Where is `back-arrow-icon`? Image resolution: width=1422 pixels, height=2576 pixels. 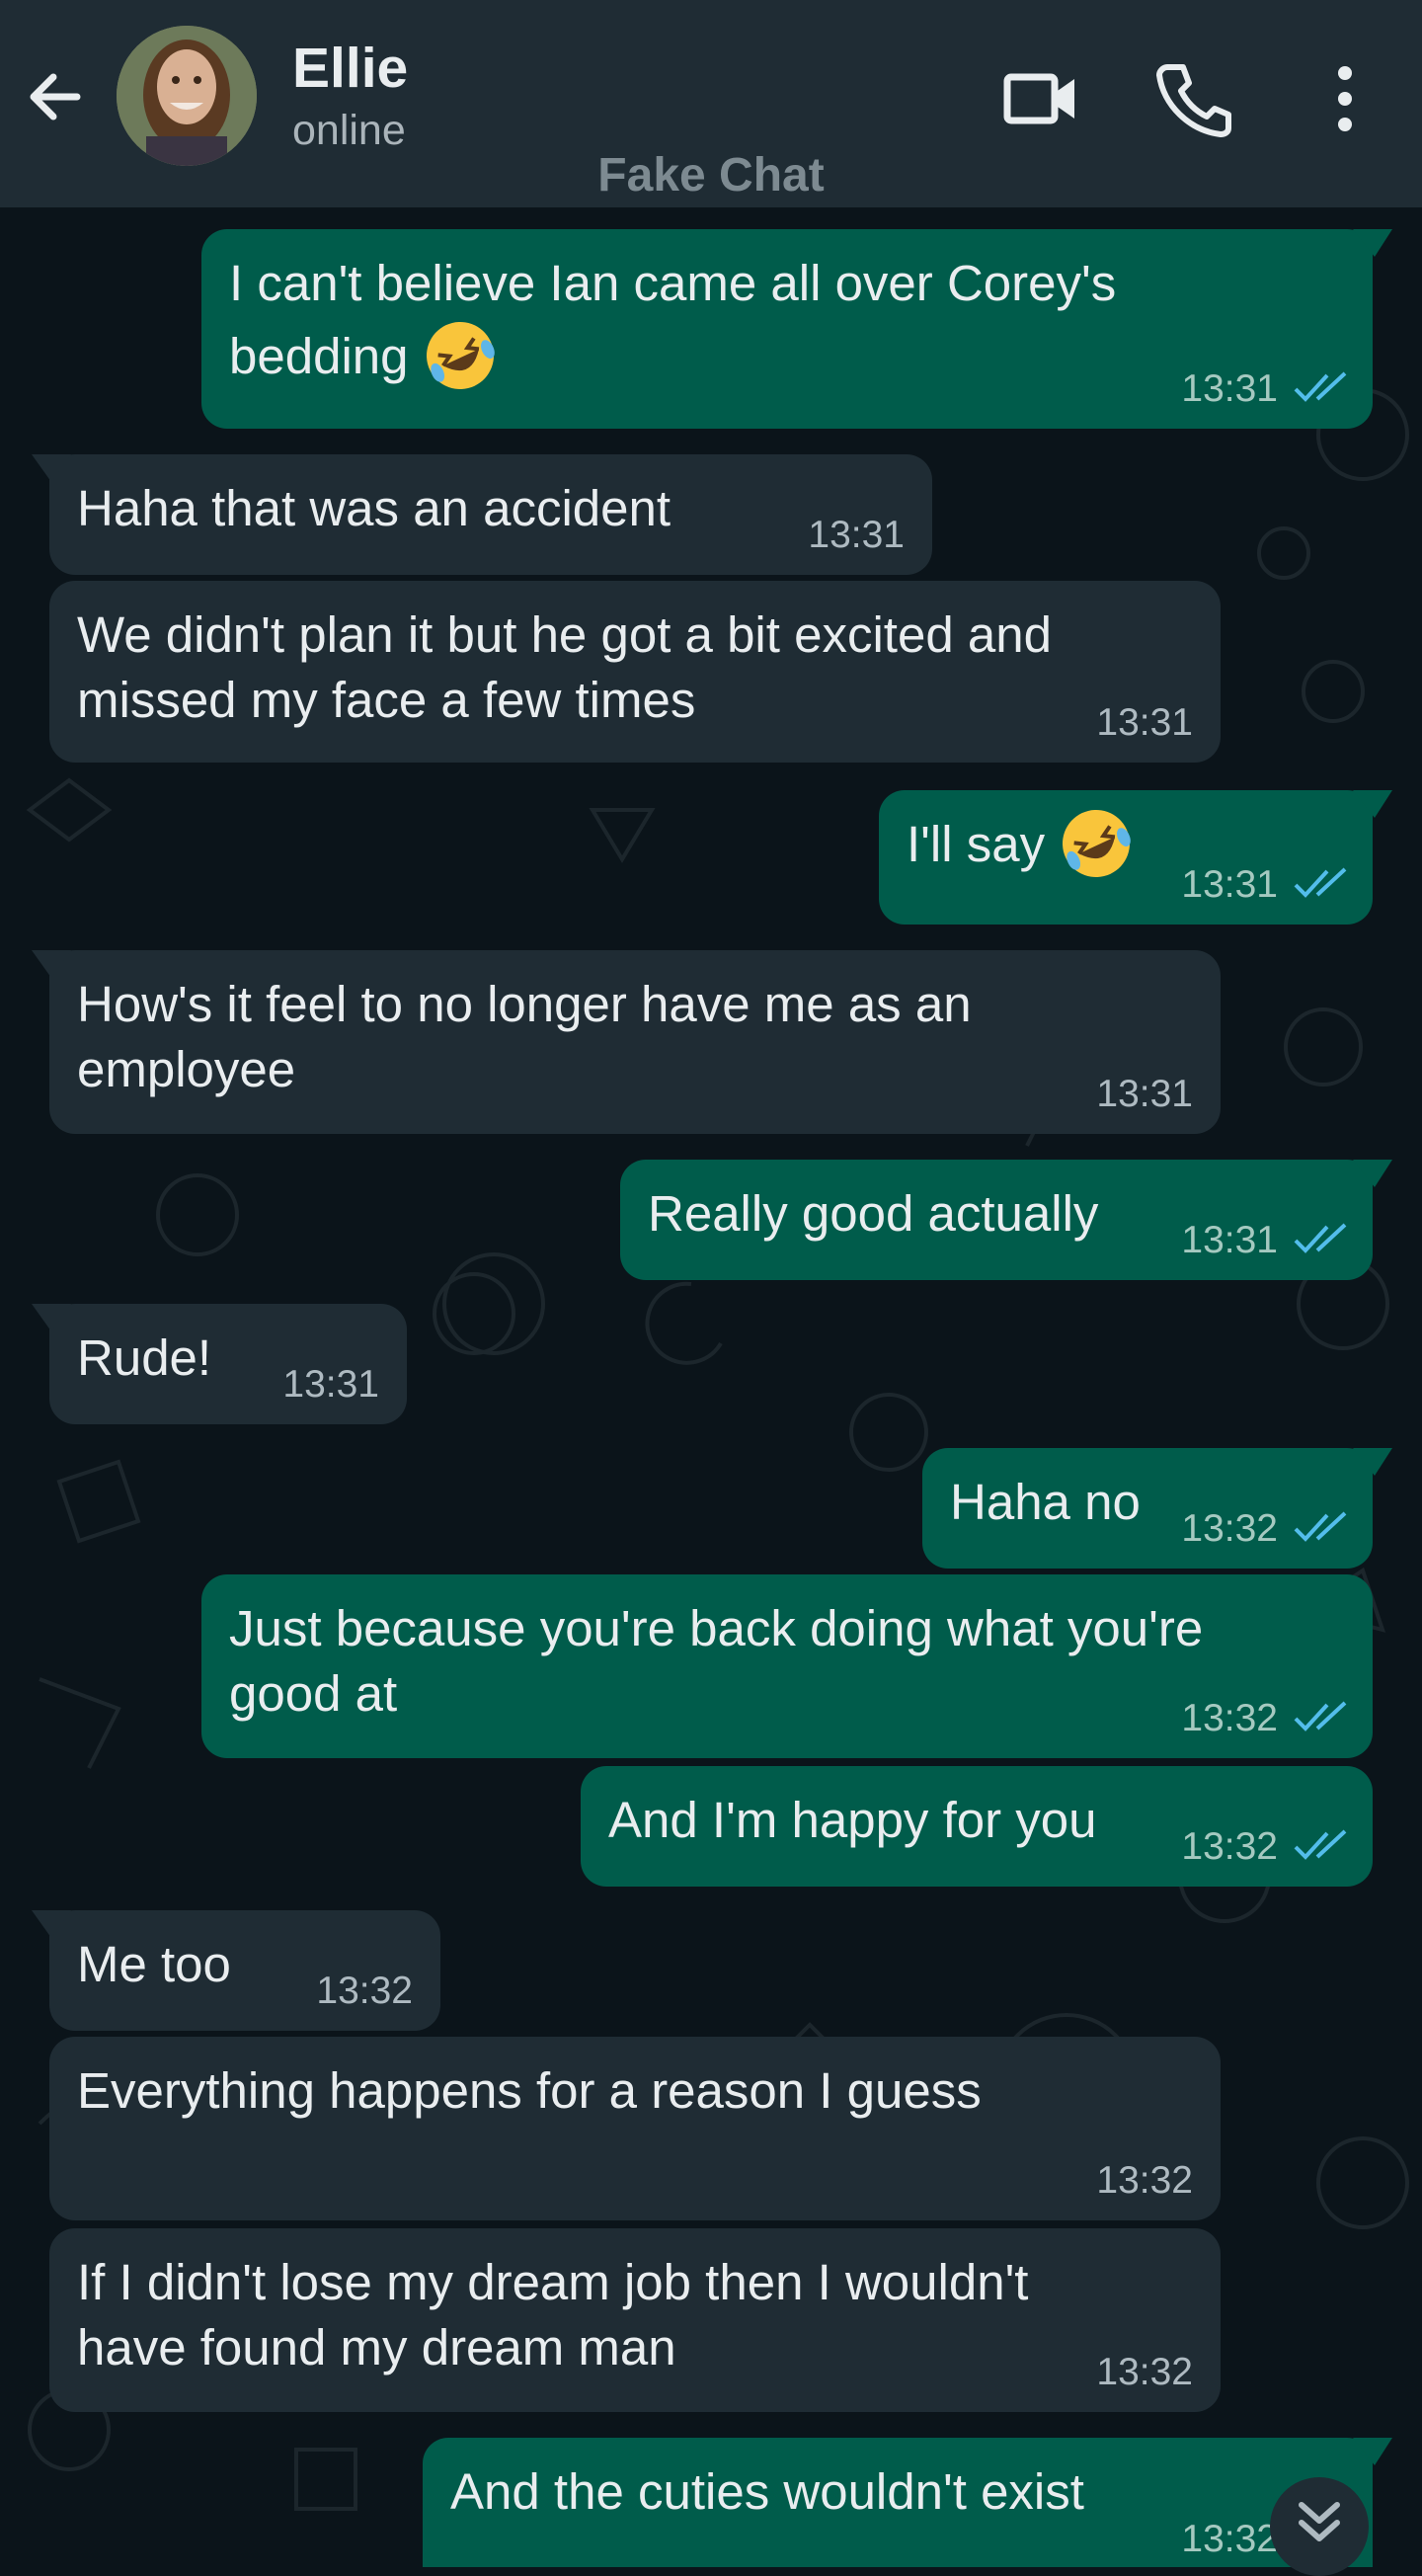 back-arrow-icon is located at coordinates (58, 96).